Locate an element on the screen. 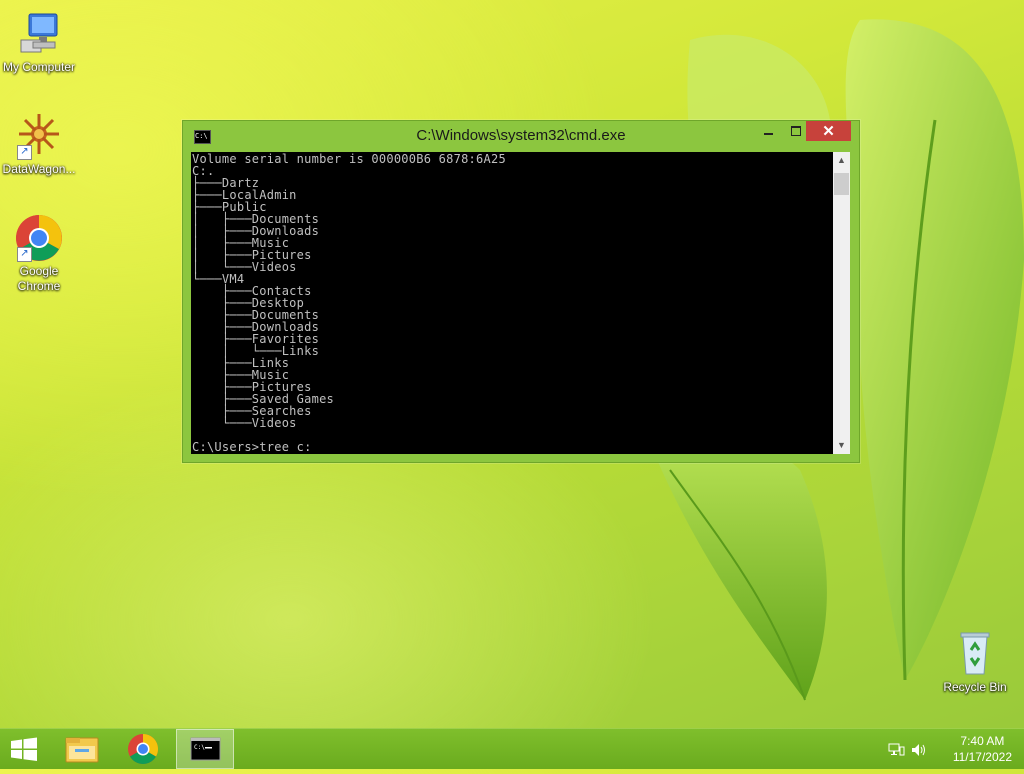 The height and width of the screenshot is (774, 1024). desktop-icon-label: Recycle Bin is located at coordinates (975, 687).